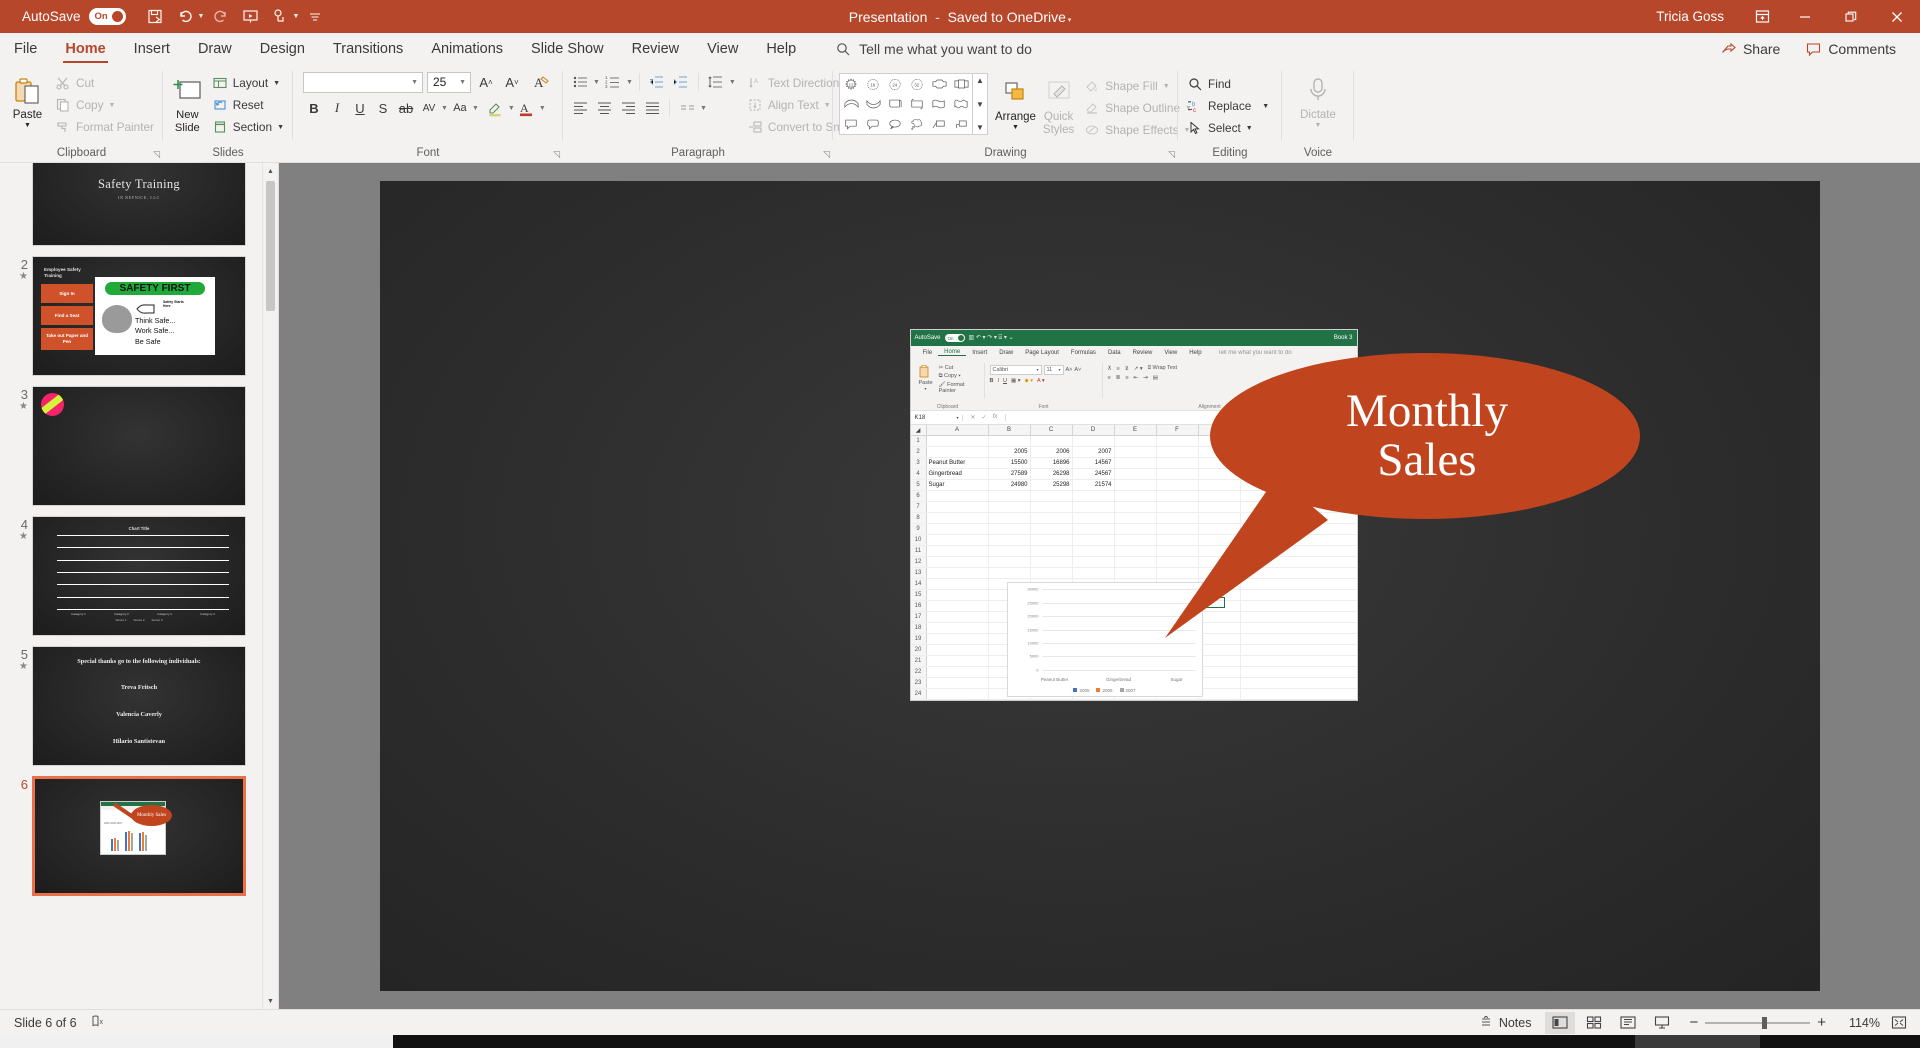 Image resolution: width=1920 pixels, height=1048 pixels. What do you see at coordinates (383, 108) in the screenshot?
I see `text-shadow-button: S` at bounding box center [383, 108].